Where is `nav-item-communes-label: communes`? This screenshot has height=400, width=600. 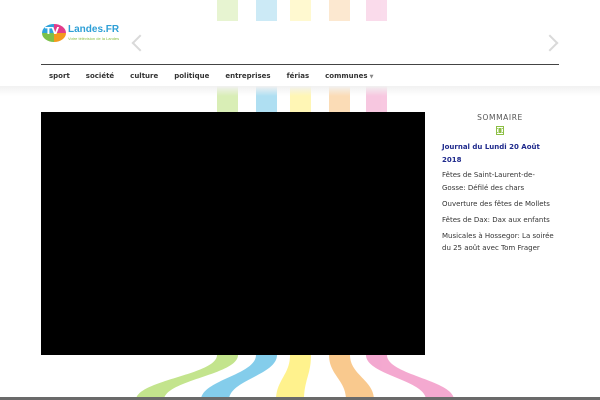
nav-item-communes-label: communes is located at coordinates (346, 75).